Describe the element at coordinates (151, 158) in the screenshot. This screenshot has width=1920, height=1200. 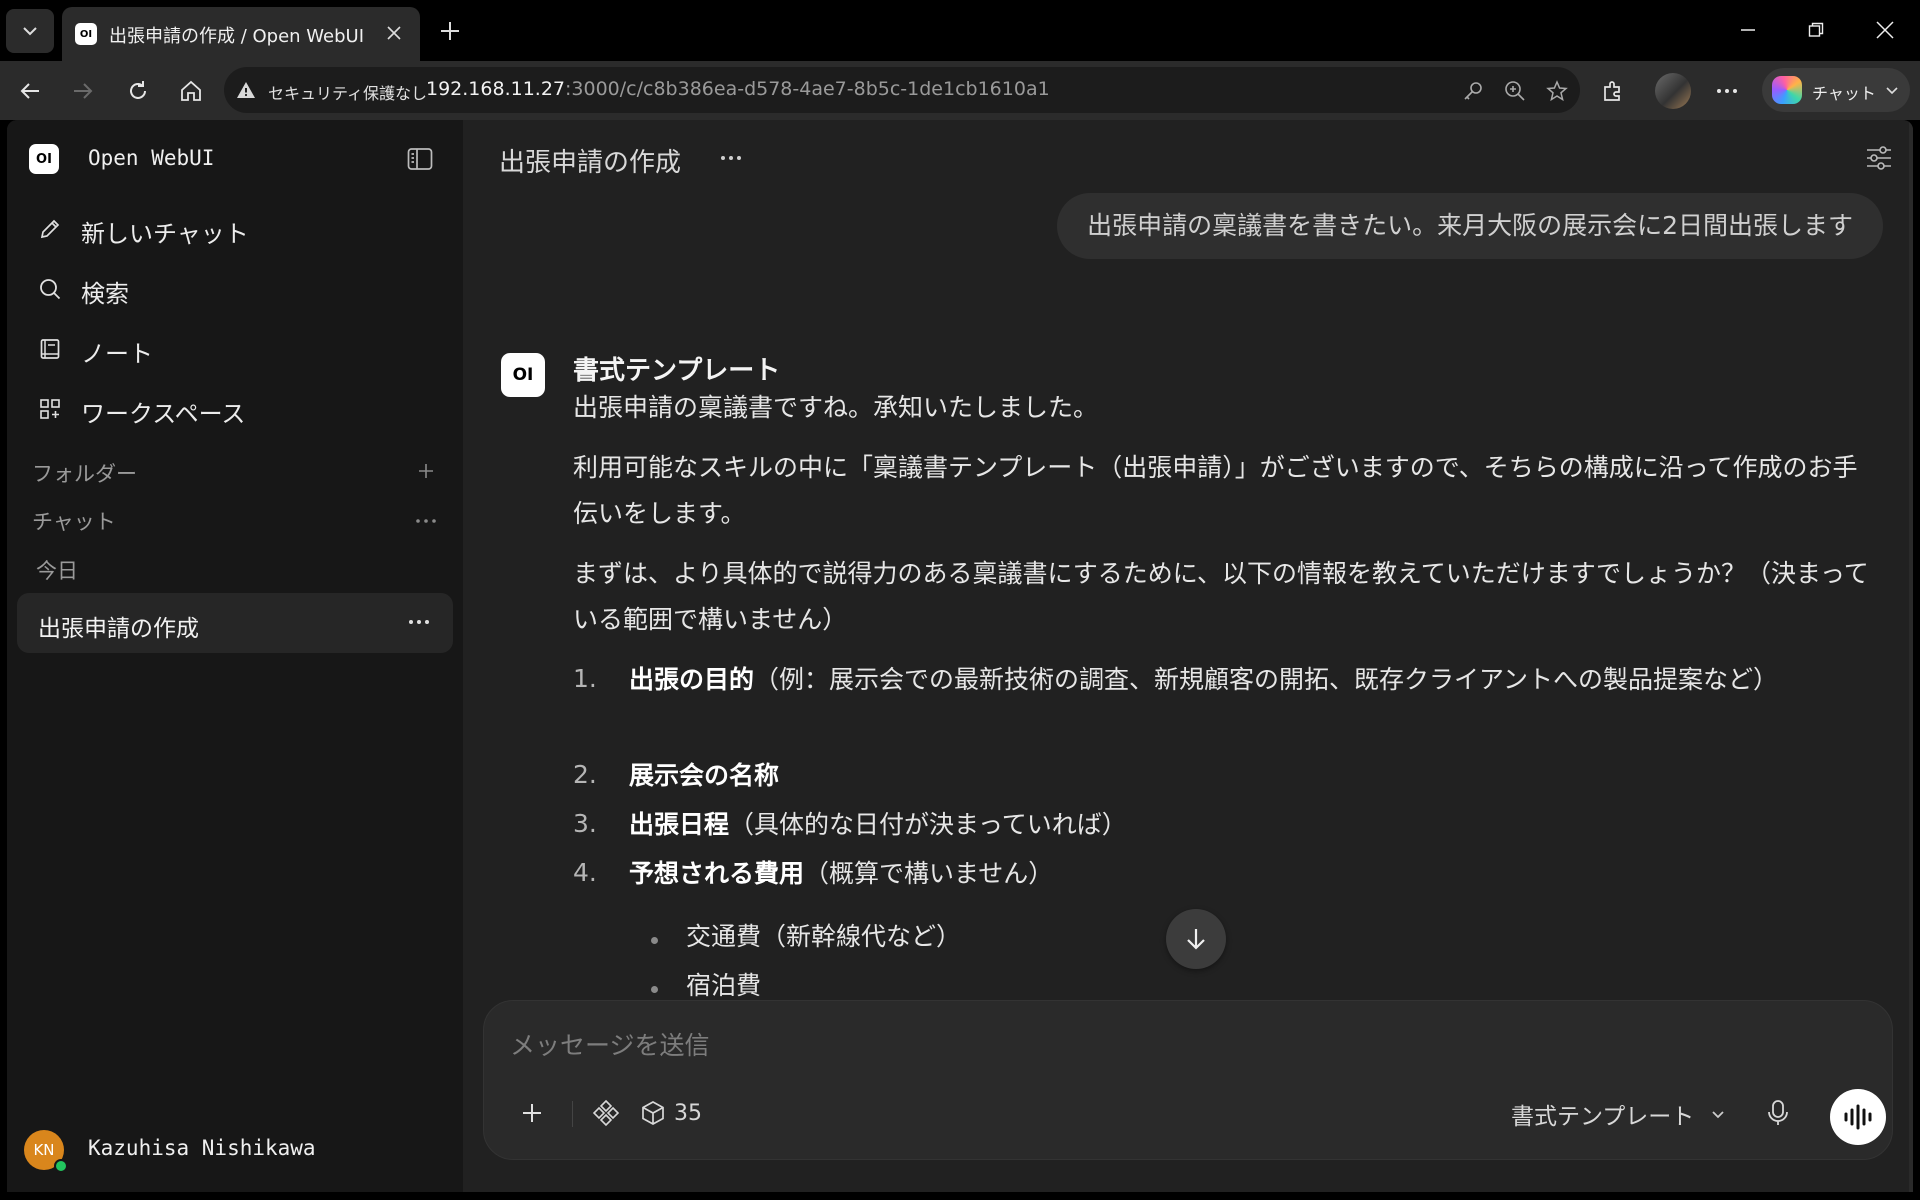
I see `app-name: Open WebUI` at that location.